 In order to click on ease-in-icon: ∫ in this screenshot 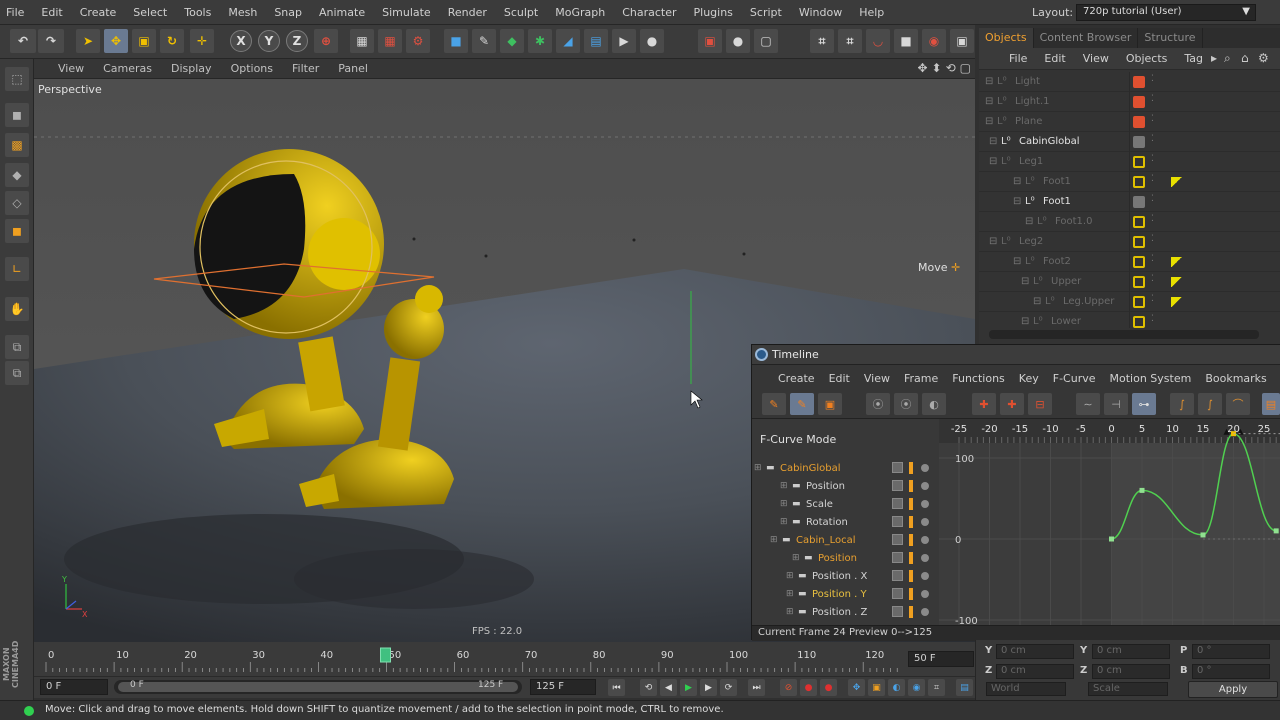, I will do `click(1210, 404)`.